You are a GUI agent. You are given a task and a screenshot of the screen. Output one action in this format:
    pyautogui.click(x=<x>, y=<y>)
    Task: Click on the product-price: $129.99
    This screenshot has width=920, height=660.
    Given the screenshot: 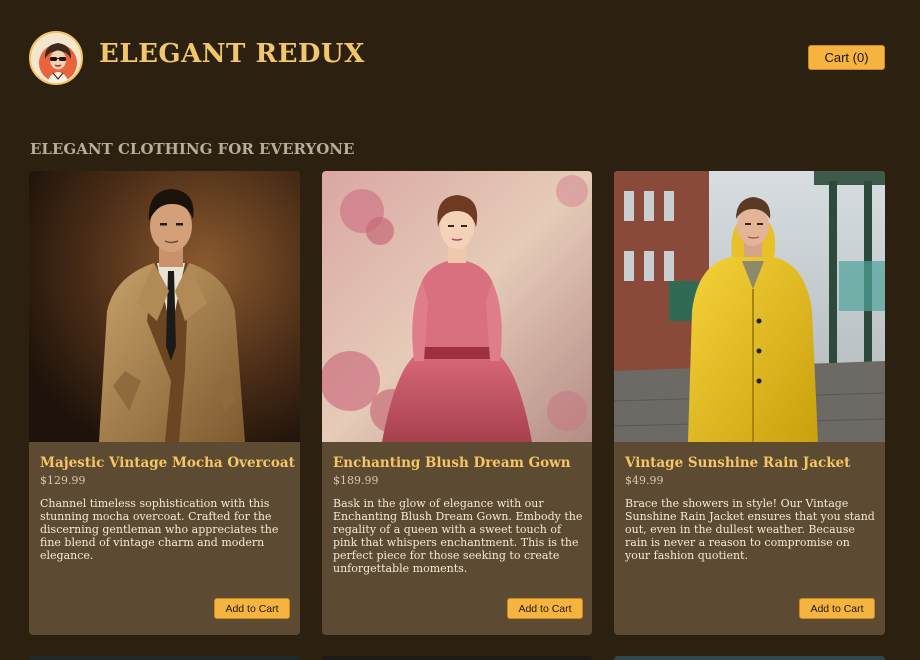 What is the action you would take?
    pyautogui.click(x=63, y=480)
    